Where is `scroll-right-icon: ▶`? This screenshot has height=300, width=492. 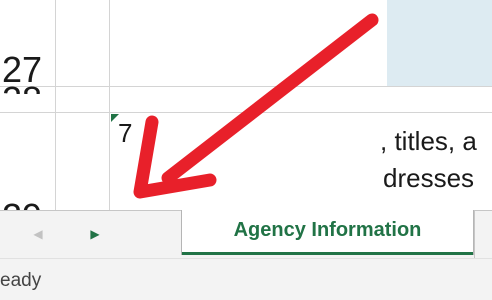
scroll-right-icon: ▶ is located at coordinates (95, 234).